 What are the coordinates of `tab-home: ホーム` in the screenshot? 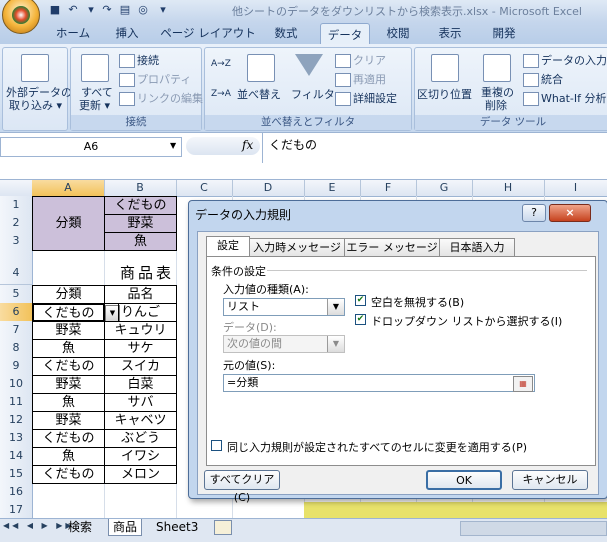 It's located at (73, 33).